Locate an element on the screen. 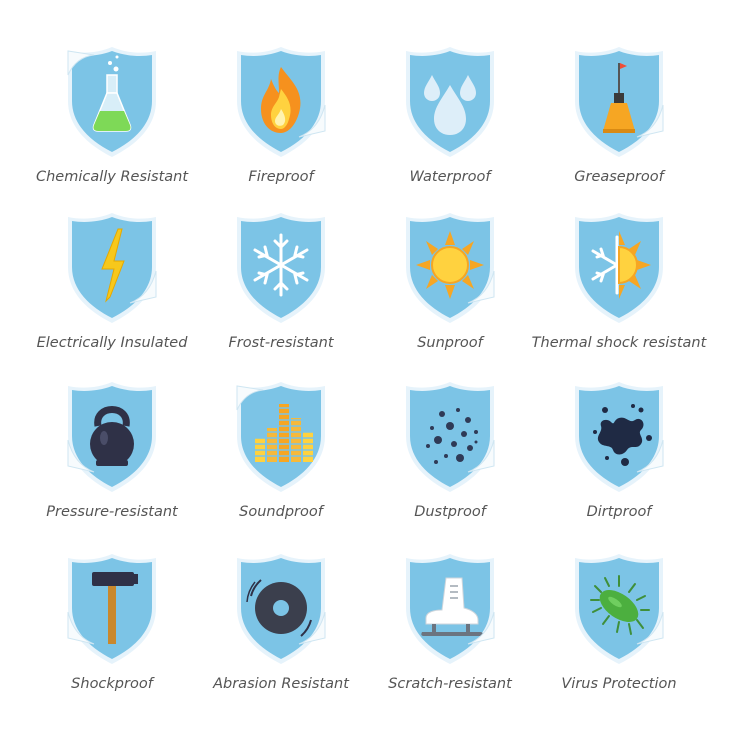 Image resolution: width=740 pixels, height=740 pixels. badge-label: Sunproof is located at coordinates (450, 343).